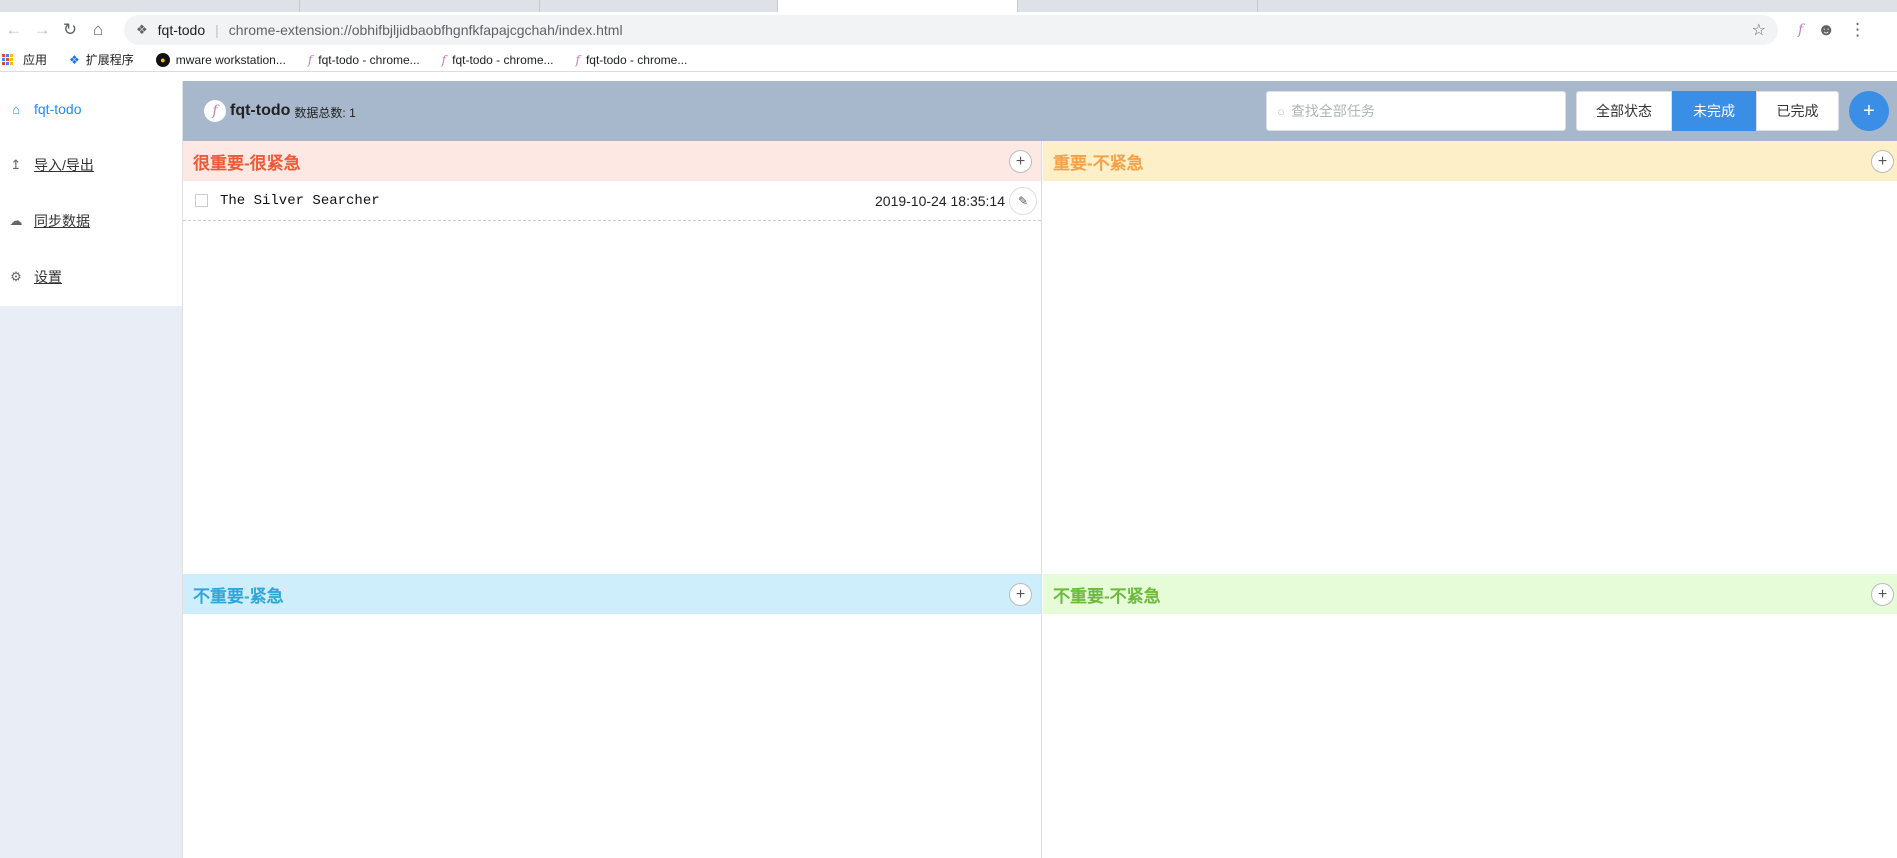  Describe the element at coordinates (1107, 596) in the screenshot. I see `quadrant-title: 不重要-不紧急` at that location.